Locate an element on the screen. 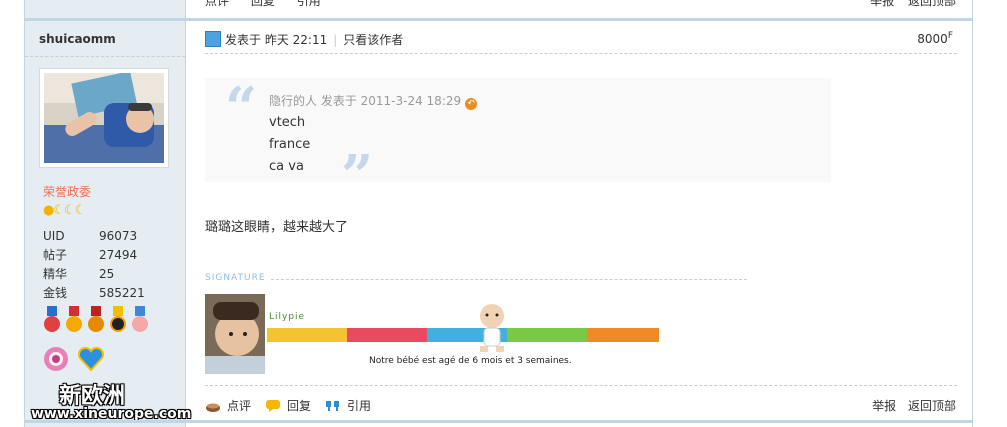 This screenshot has width=1007, height=427. author-name: shuicaomm is located at coordinates (77, 39).